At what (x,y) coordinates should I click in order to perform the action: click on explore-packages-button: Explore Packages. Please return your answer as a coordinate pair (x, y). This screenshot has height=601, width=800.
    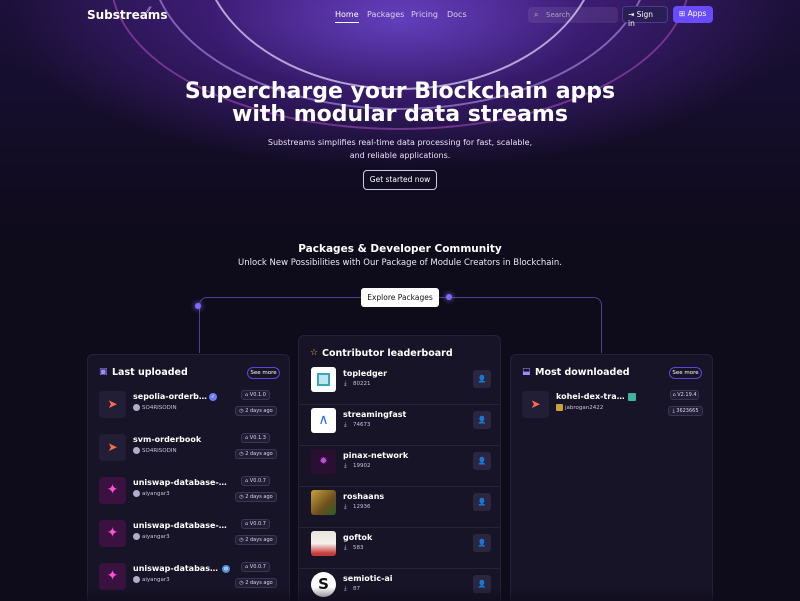
    Looking at the image, I should click on (400, 297).